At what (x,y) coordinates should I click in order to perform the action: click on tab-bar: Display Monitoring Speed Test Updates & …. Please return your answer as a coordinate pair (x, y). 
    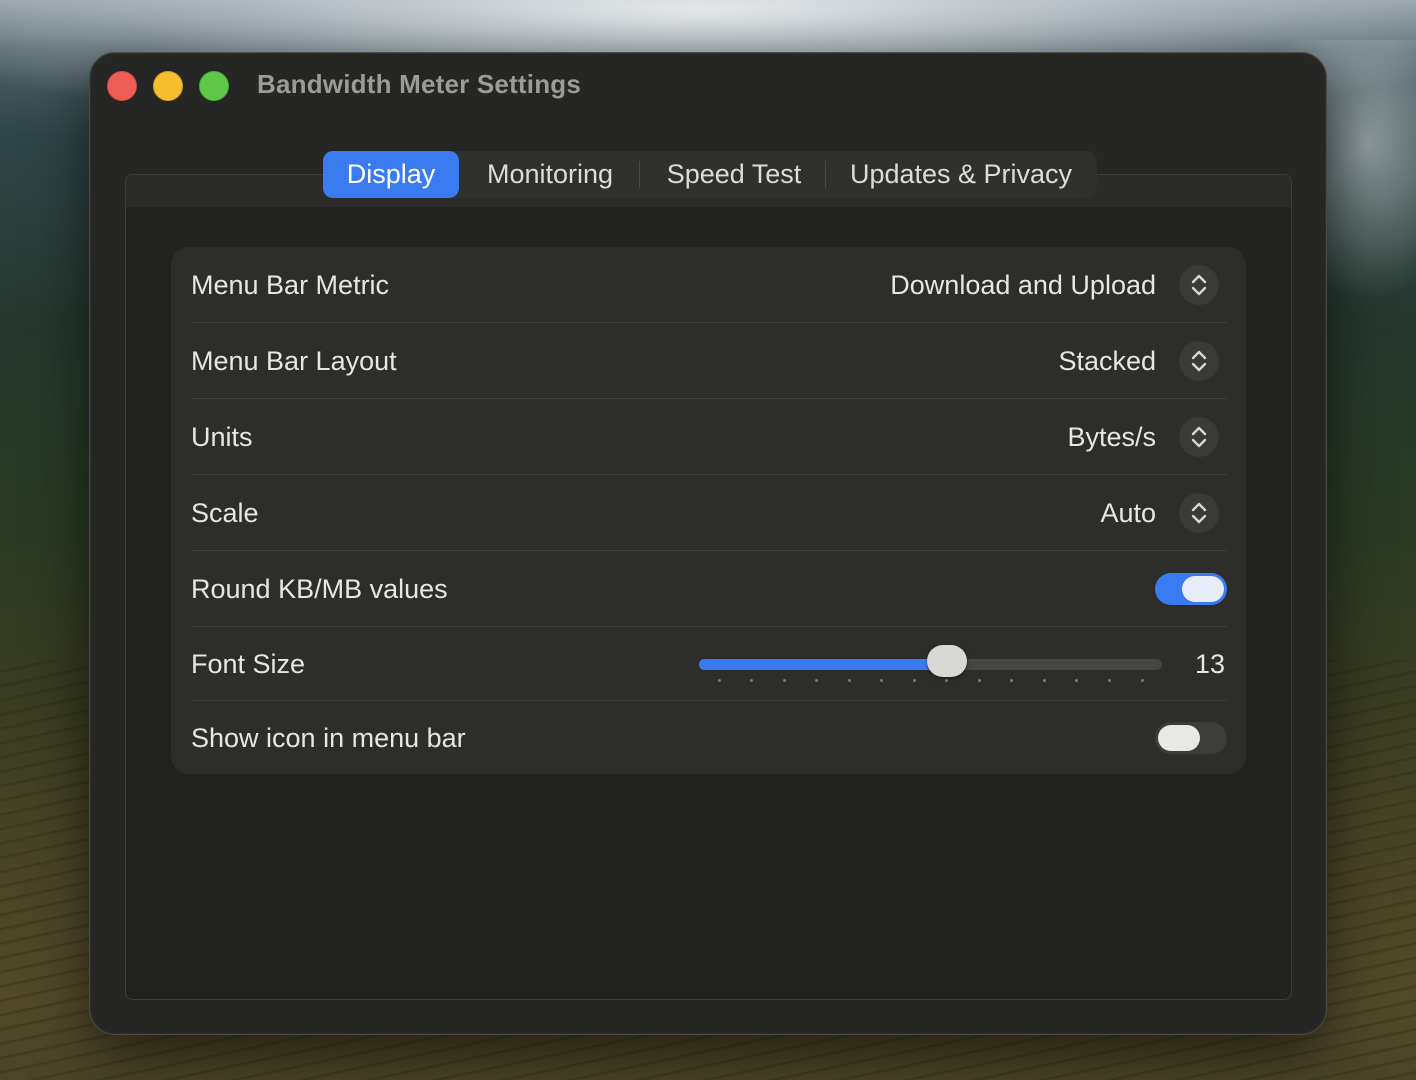
    Looking at the image, I should click on (710, 174).